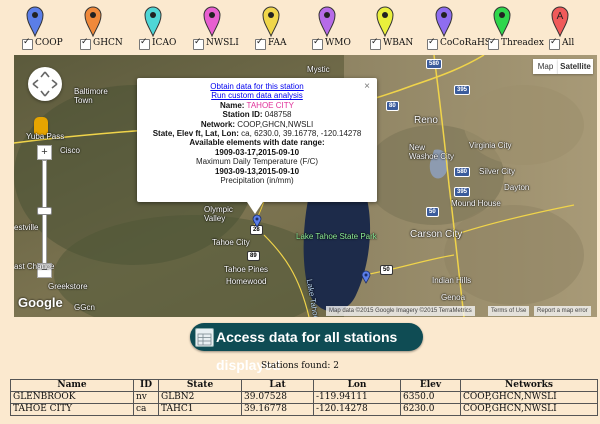 Image resolution: width=600 pixels, height=424 pixels. What do you see at coordinates (367, 86) in the screenshot?
I see `close-icon: ×` at bounding box center [367, 86].